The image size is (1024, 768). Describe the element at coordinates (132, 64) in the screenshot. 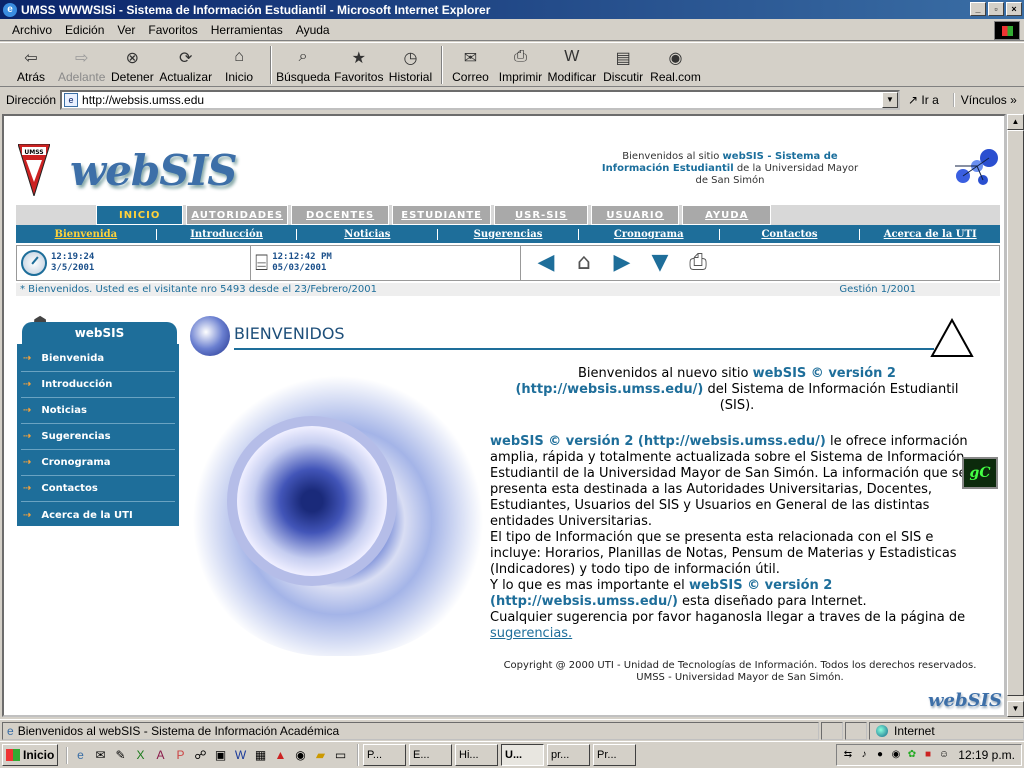

I see `stop-button: ⊗ Detener` at that location.